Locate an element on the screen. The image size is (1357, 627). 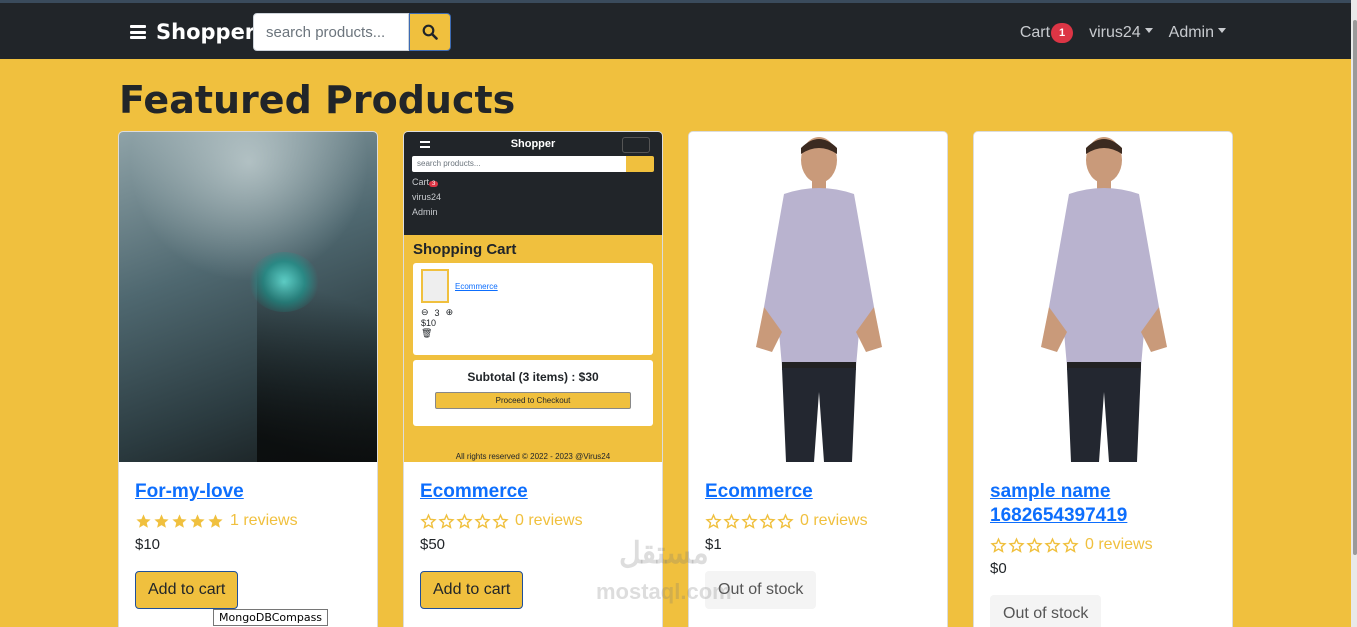
page-scrollbar is located at coordinates (1354, 313).